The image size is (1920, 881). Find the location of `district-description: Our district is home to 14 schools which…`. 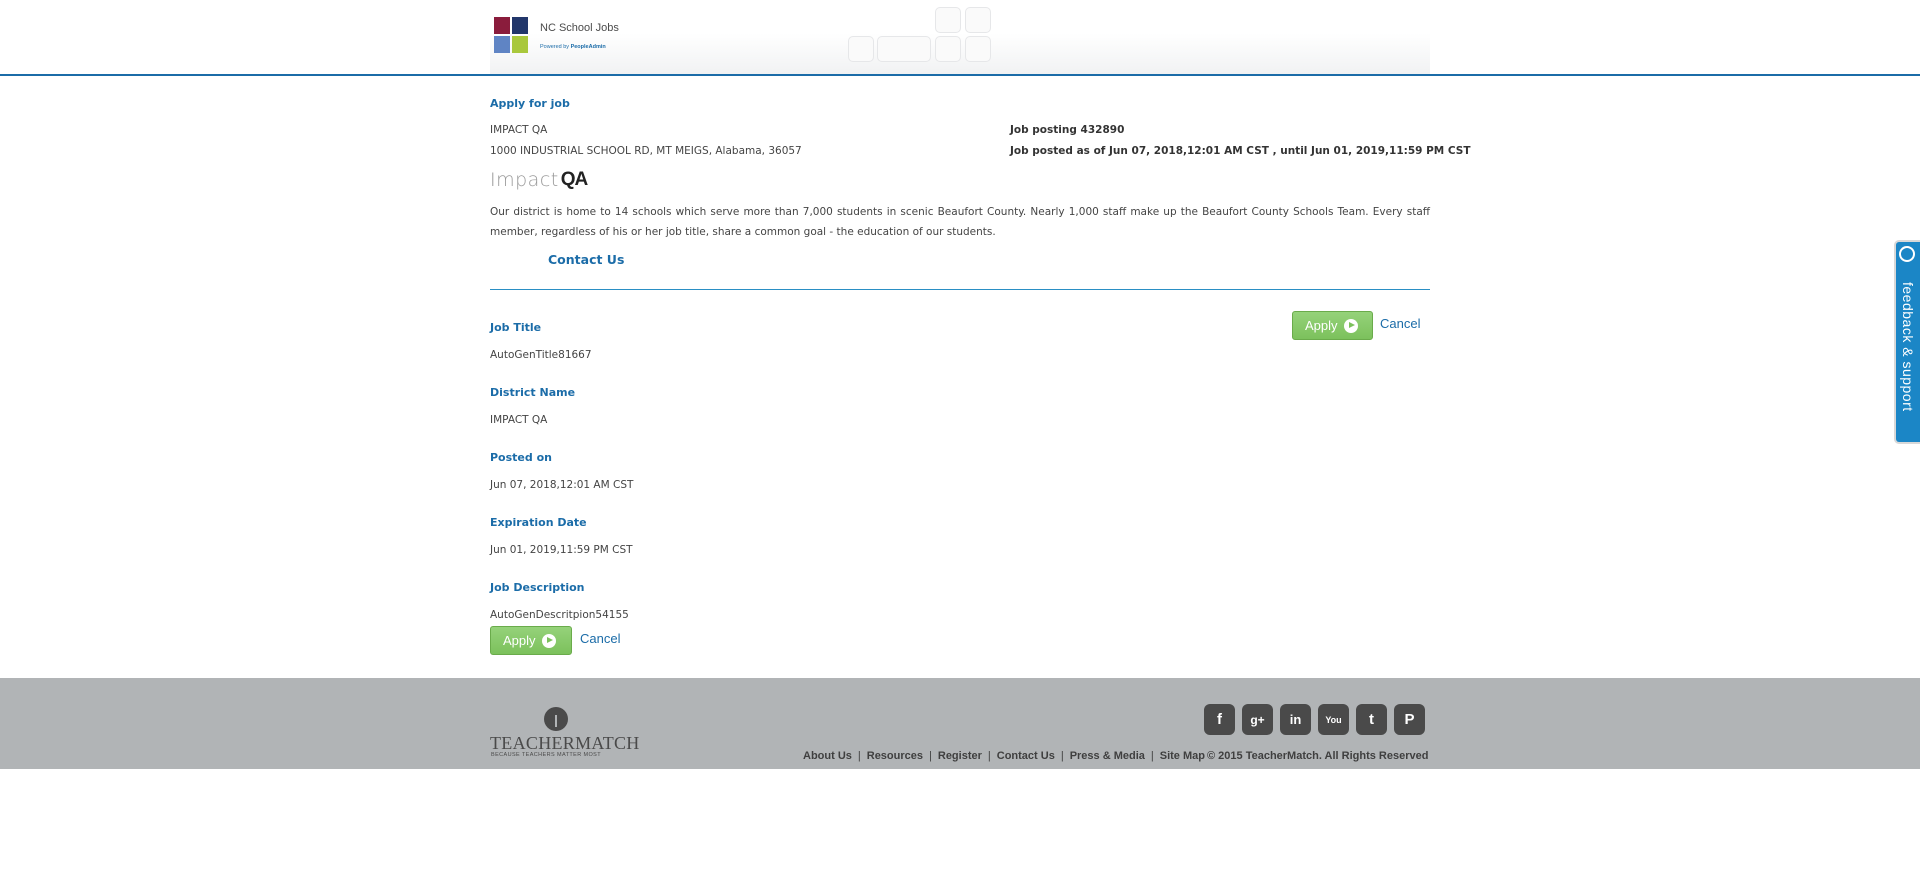

district-description: Our district is home to 14 schools which… is located at coordinates (960, 222).